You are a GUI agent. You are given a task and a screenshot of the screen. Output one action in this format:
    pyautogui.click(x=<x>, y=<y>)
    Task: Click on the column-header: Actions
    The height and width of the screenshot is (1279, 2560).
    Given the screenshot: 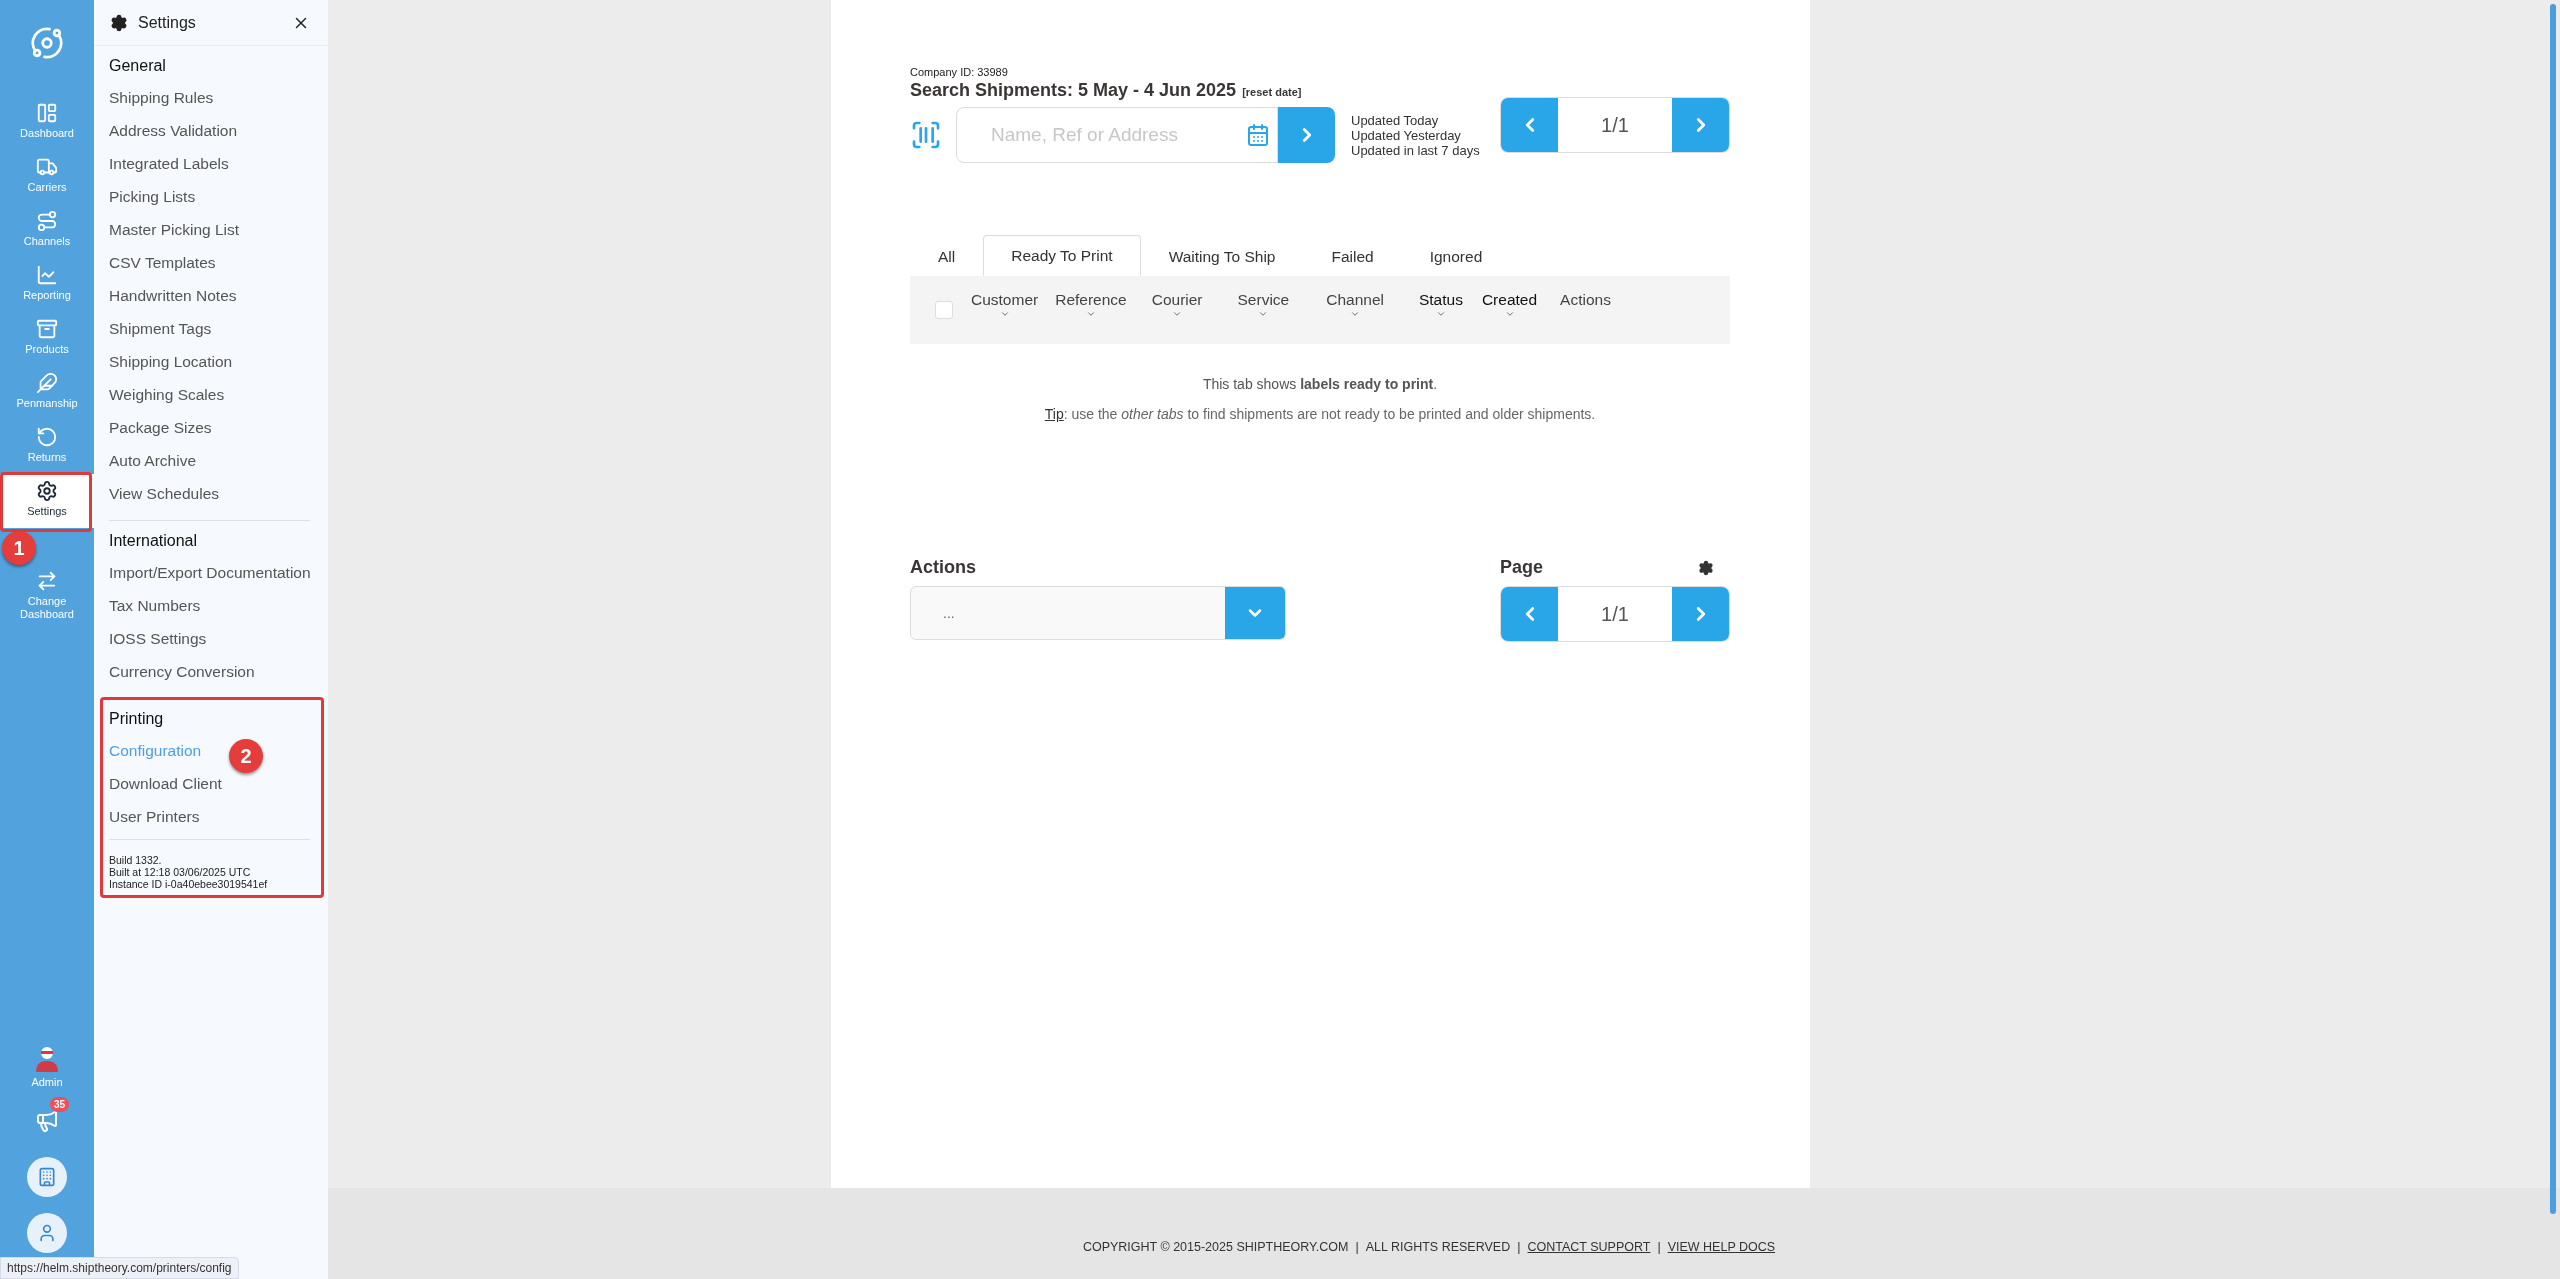 What is the action you would take?
    pyautogui.click(x=1594, y=310)
    